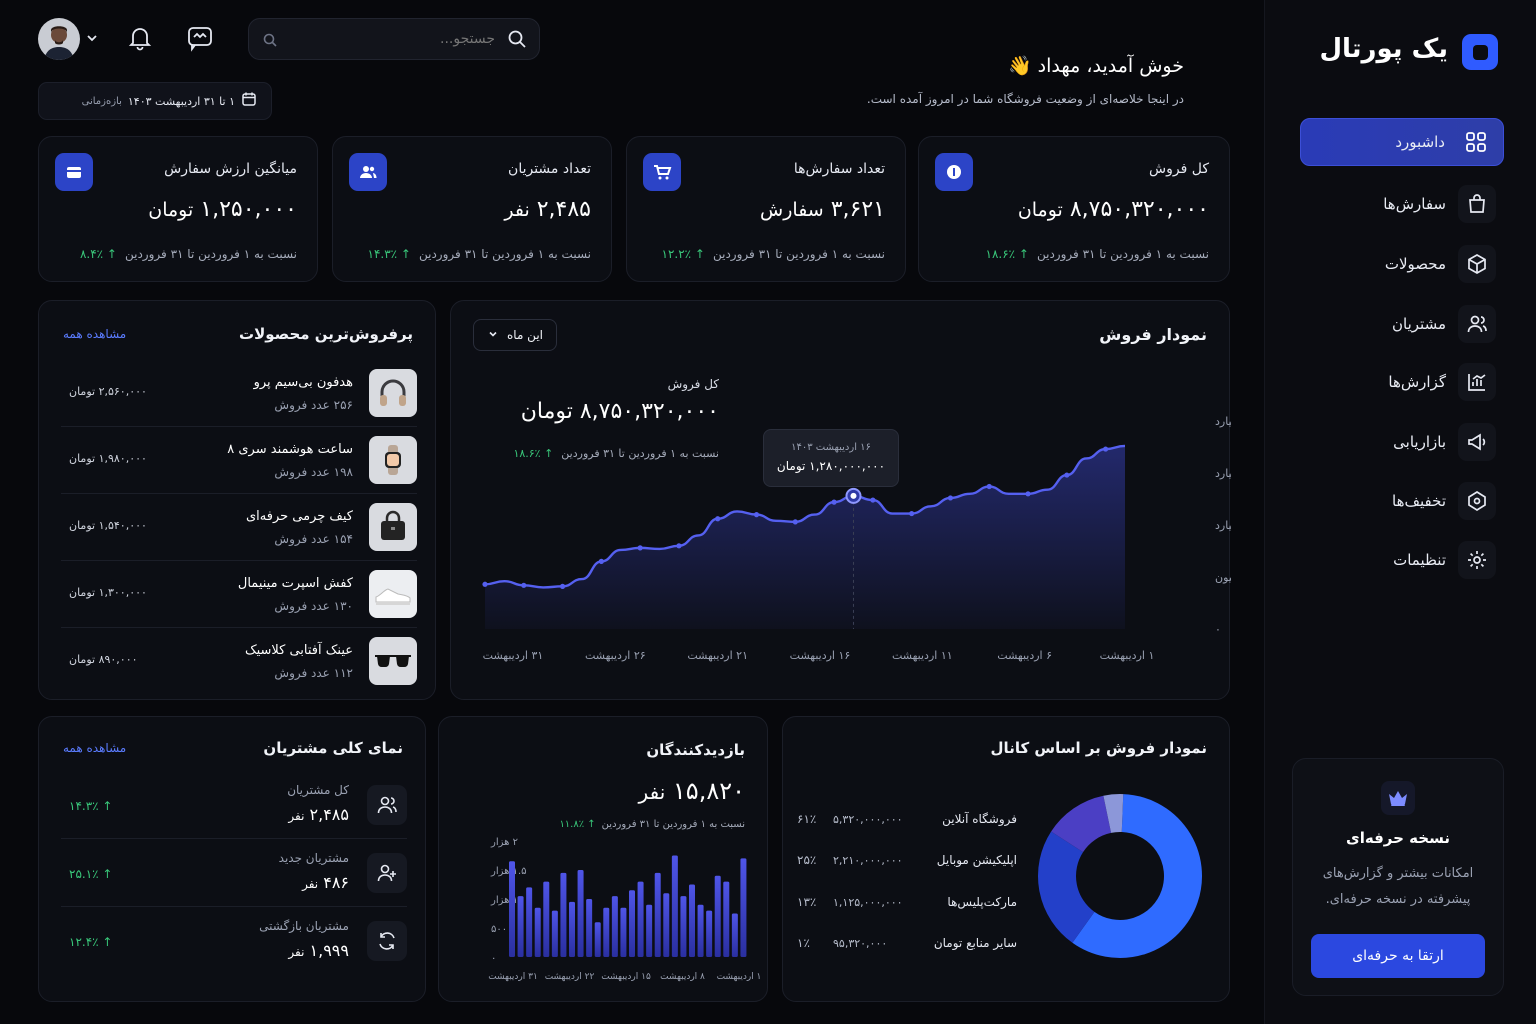 This screenshot has height=1024, width=1536. I want to click on stat-title: کل فروش, so click(1179, 169).